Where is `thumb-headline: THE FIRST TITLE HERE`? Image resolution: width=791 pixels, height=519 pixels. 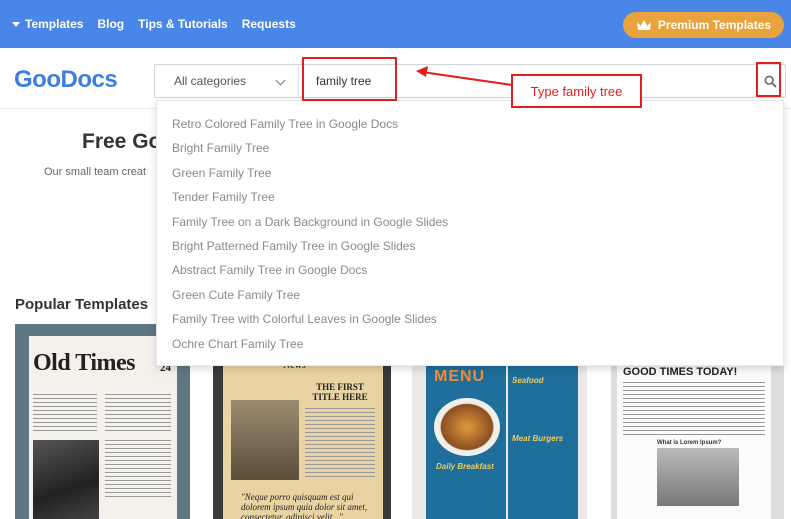
thumb-headline: THE FIRST TITLE HERE is located at coordinates (340, 392).